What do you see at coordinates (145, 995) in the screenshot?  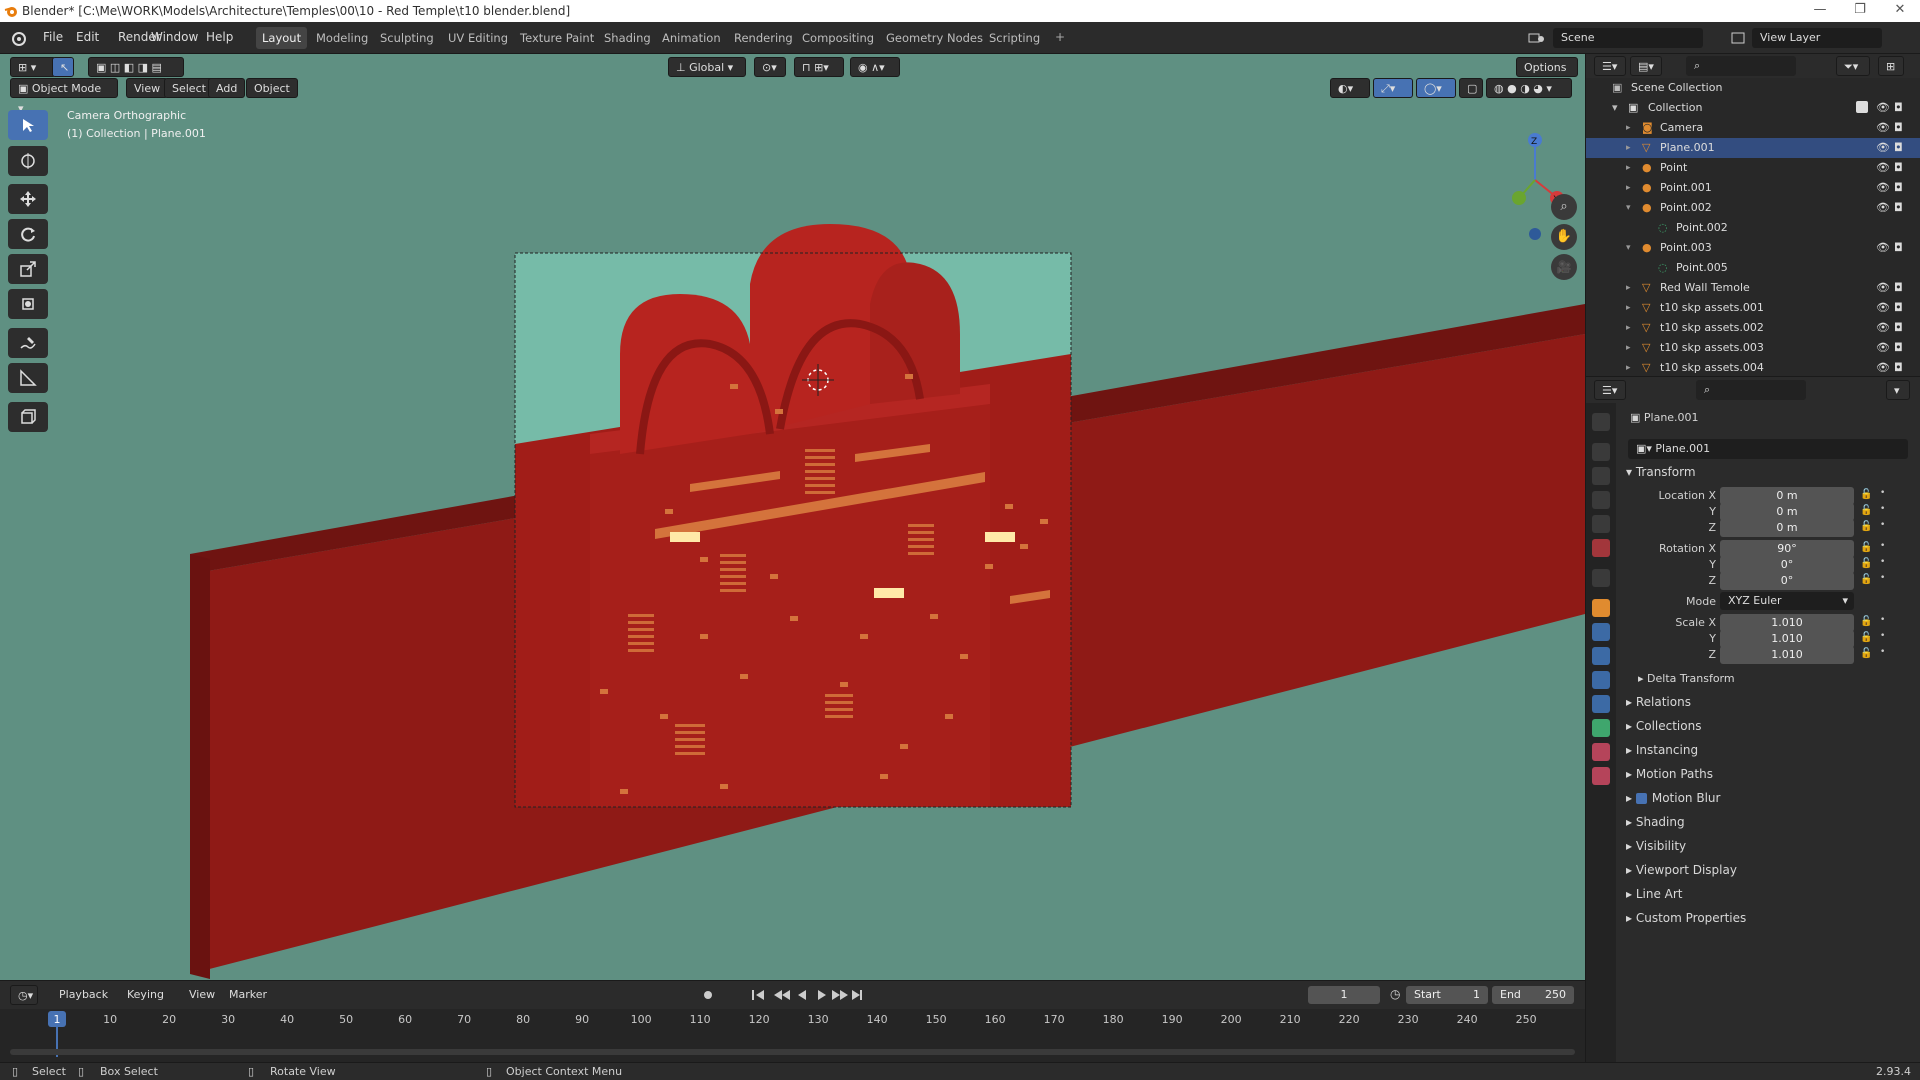 I see `timeline-menu-keying: Keying` at bounding box center [145, 995].